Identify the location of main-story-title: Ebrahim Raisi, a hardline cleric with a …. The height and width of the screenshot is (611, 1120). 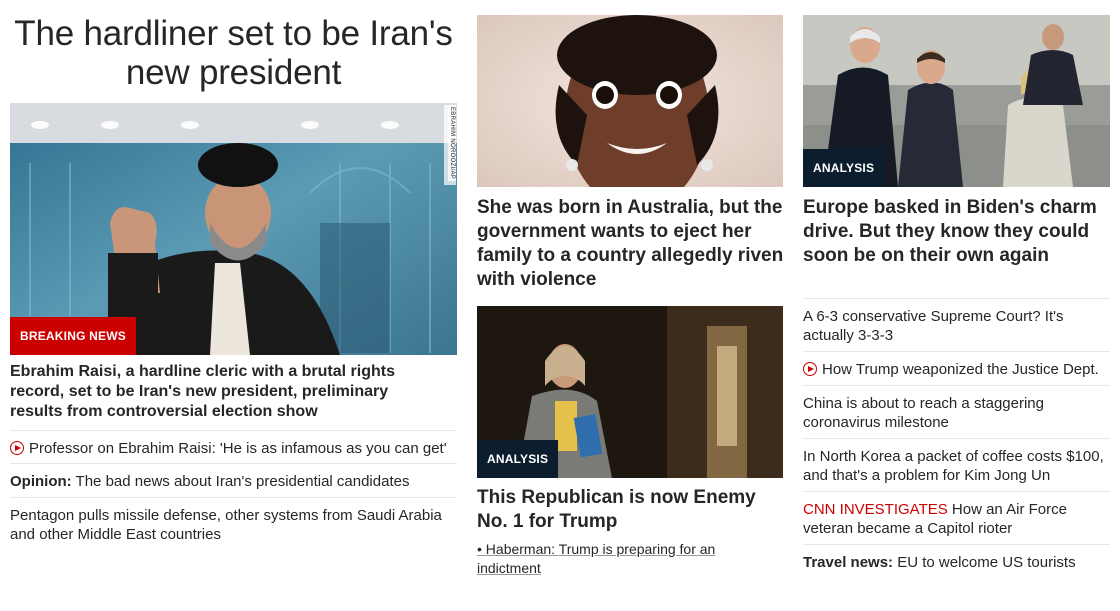
(225, 392).